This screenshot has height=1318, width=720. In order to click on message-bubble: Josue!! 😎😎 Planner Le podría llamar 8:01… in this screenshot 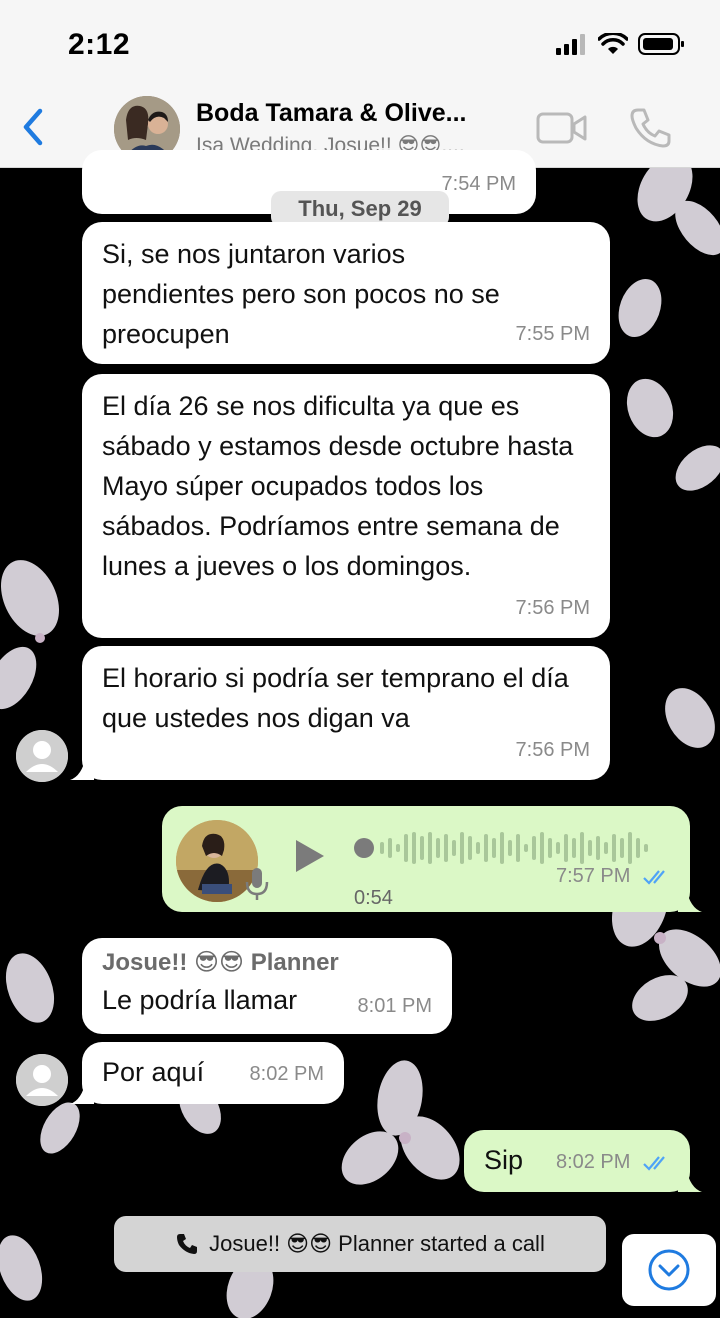, I will do `click(267, 986)`.